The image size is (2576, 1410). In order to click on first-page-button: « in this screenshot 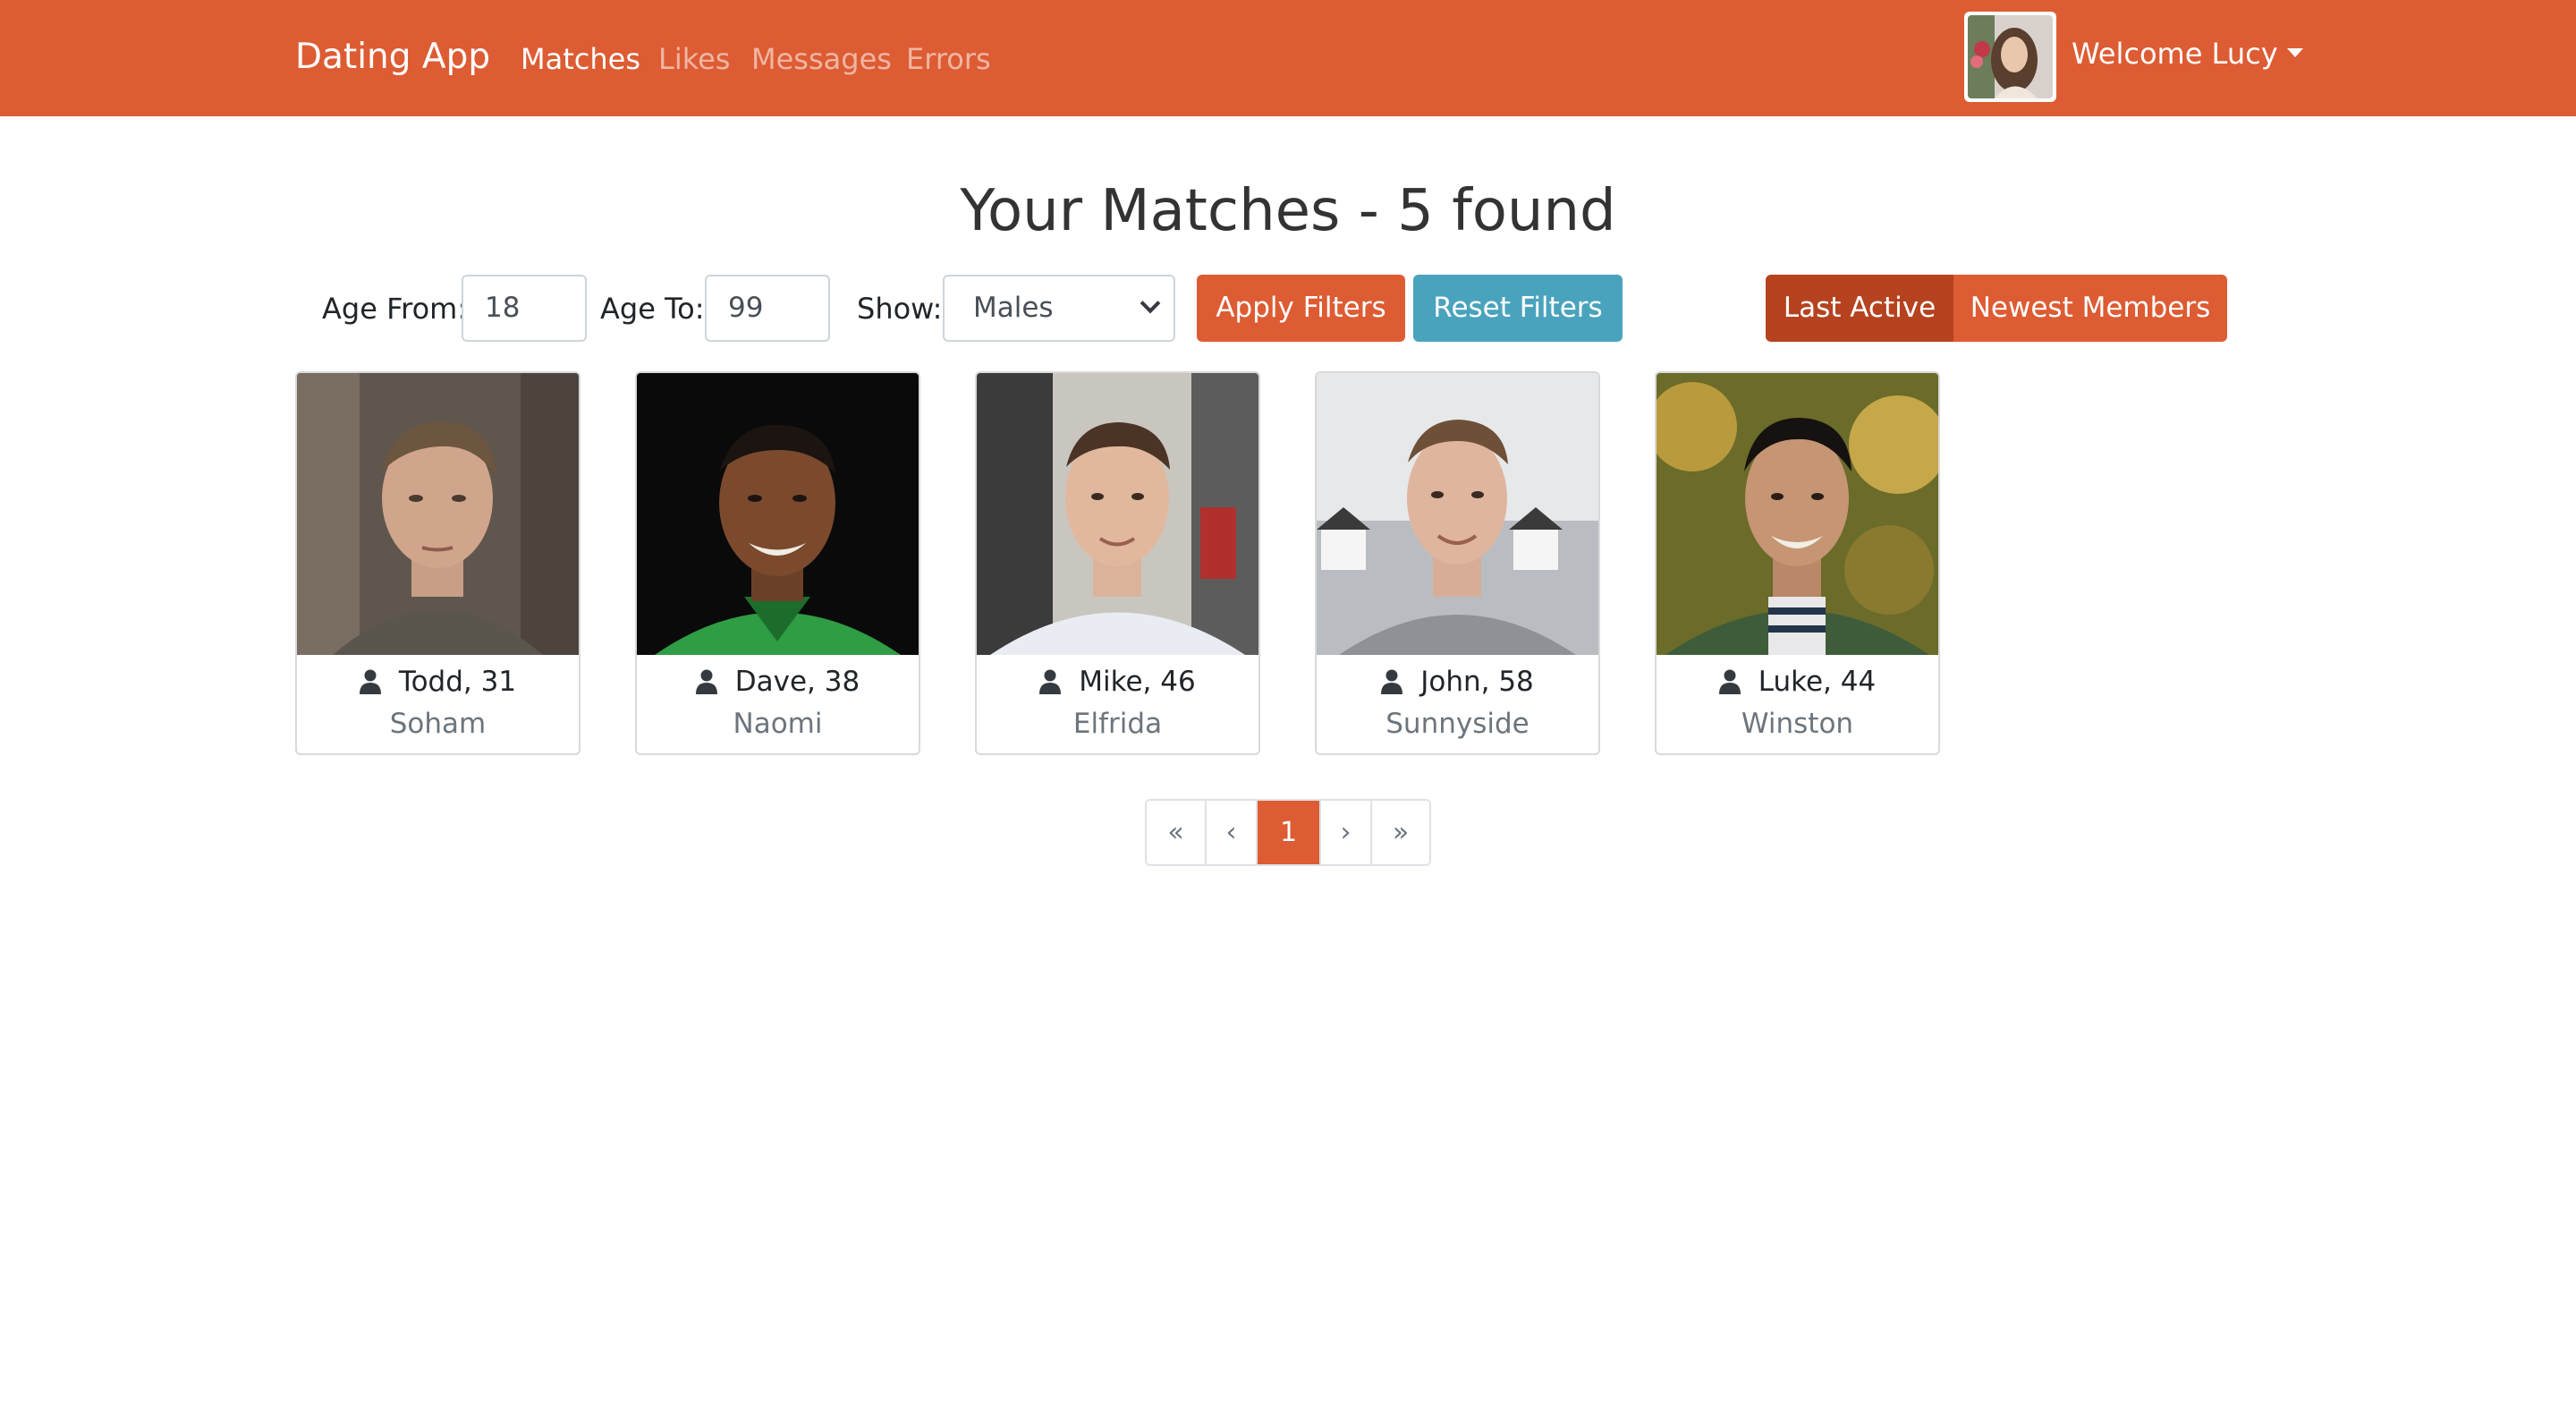, I will do `click(1177, 832)`.